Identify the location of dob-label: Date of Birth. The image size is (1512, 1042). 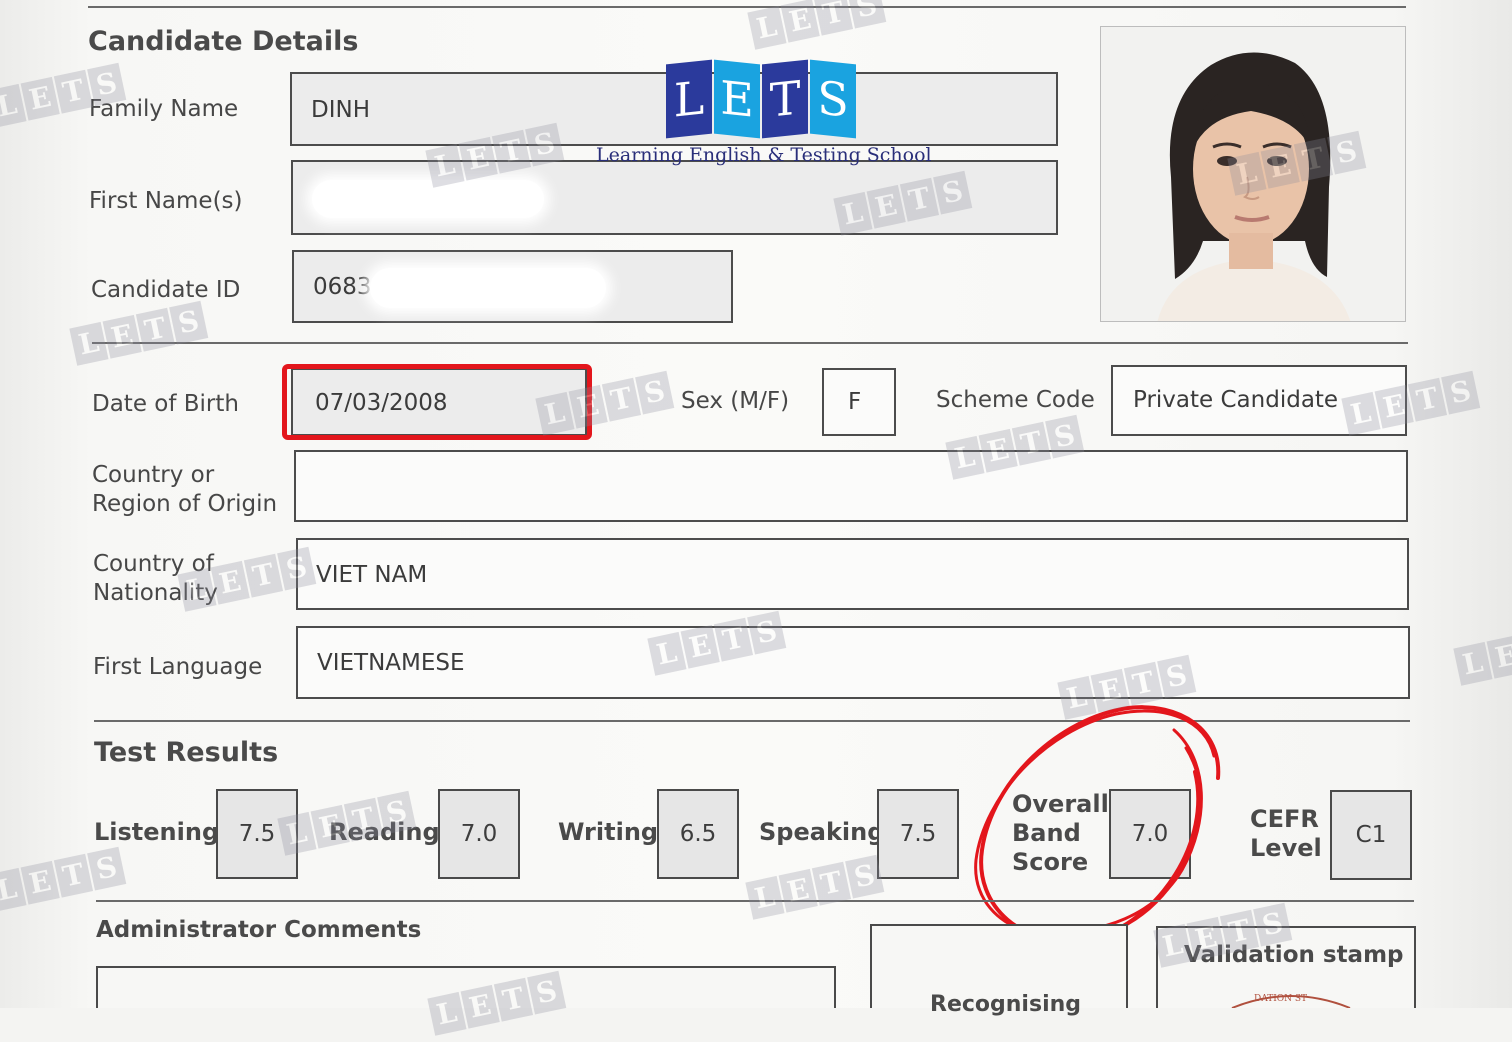
(165, 404).